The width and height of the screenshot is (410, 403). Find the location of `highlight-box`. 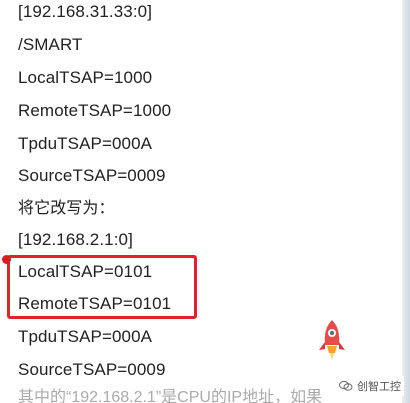

highlight-box is located at coordinates (102, 287).